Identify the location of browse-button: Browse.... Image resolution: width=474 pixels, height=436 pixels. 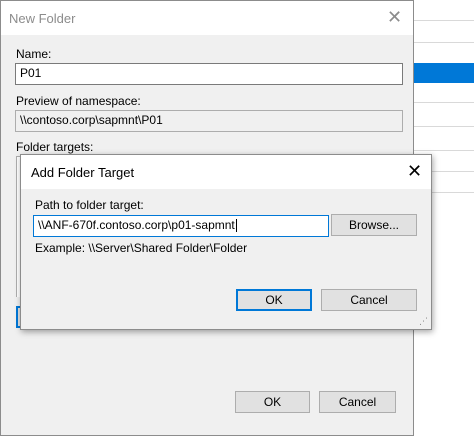
(374, 225).